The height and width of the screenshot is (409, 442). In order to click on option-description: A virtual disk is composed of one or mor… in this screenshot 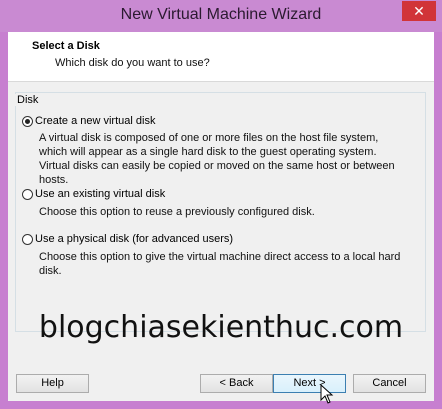, I will do `click(217, 159)`.